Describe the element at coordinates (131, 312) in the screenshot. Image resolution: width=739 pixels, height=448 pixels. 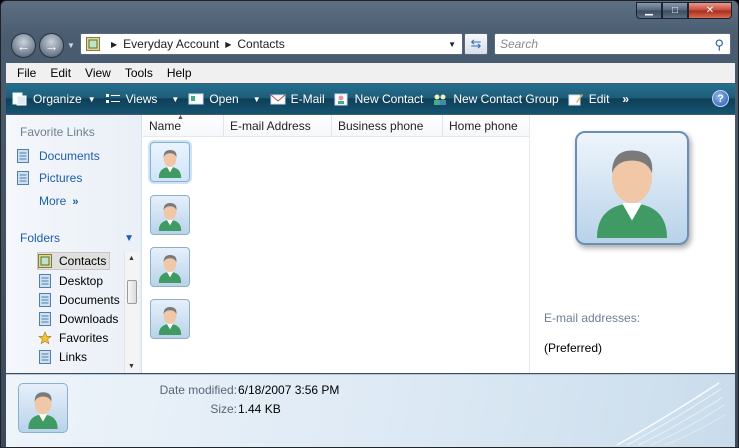
I see `folder-tree-scrollbar: ▲ ▼` at that location.